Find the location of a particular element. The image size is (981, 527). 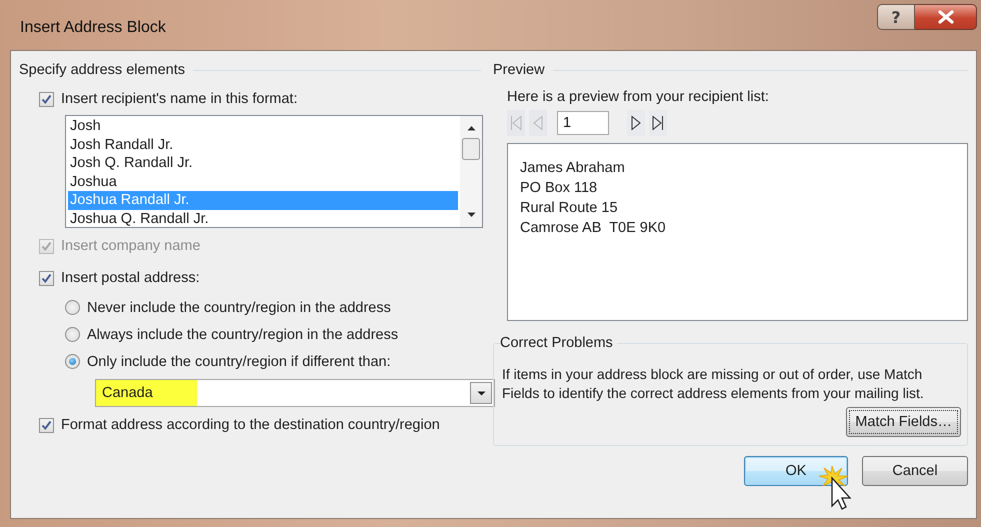

group-title: Preview is located at coordinates (519, 70).